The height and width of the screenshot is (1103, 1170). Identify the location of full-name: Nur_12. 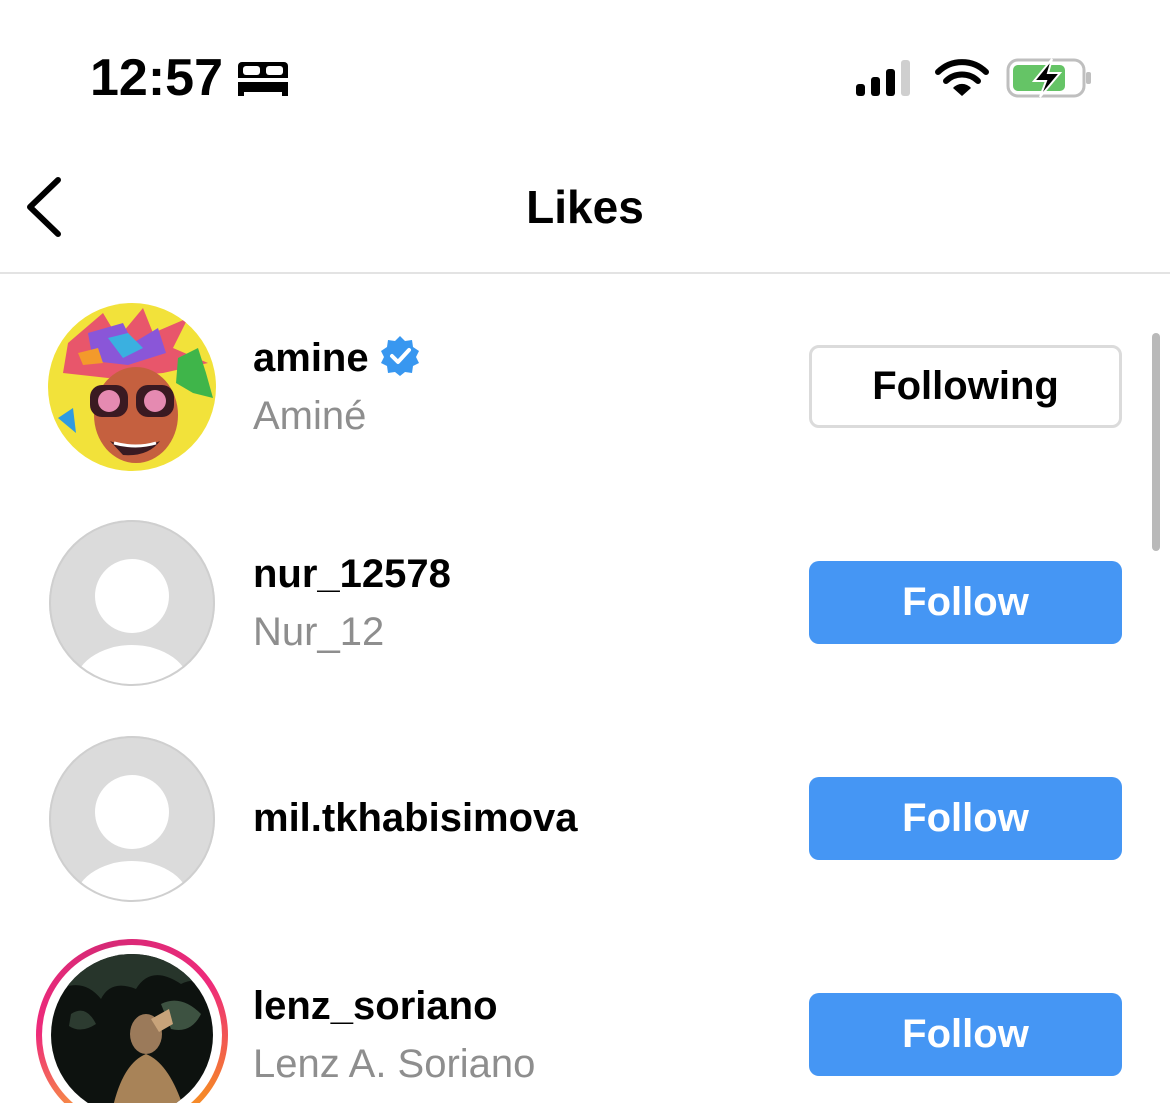
(319, 632).